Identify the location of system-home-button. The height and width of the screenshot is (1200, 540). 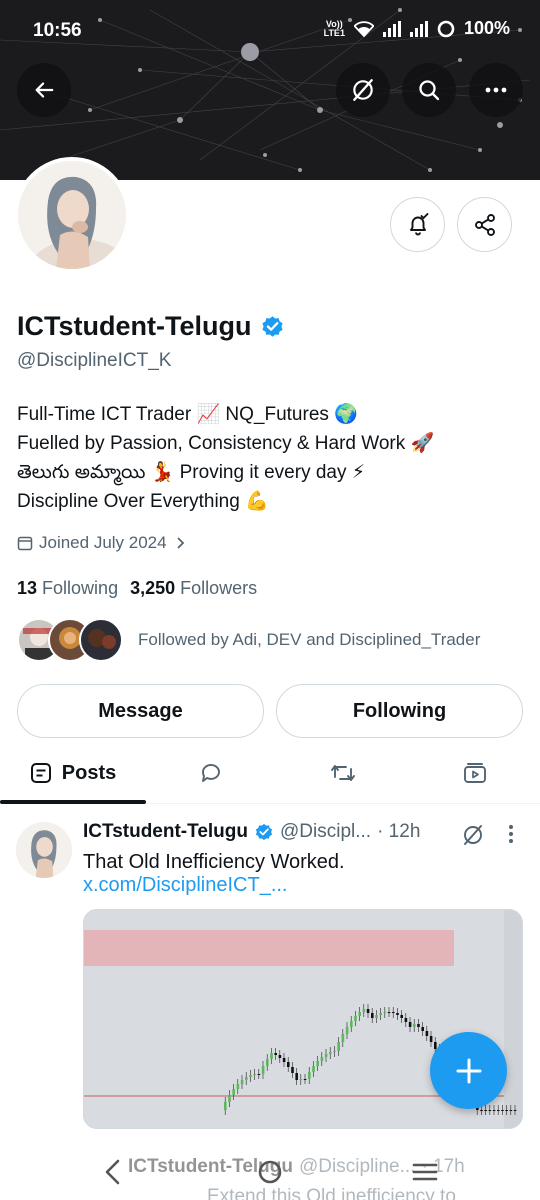
(270, 1172).